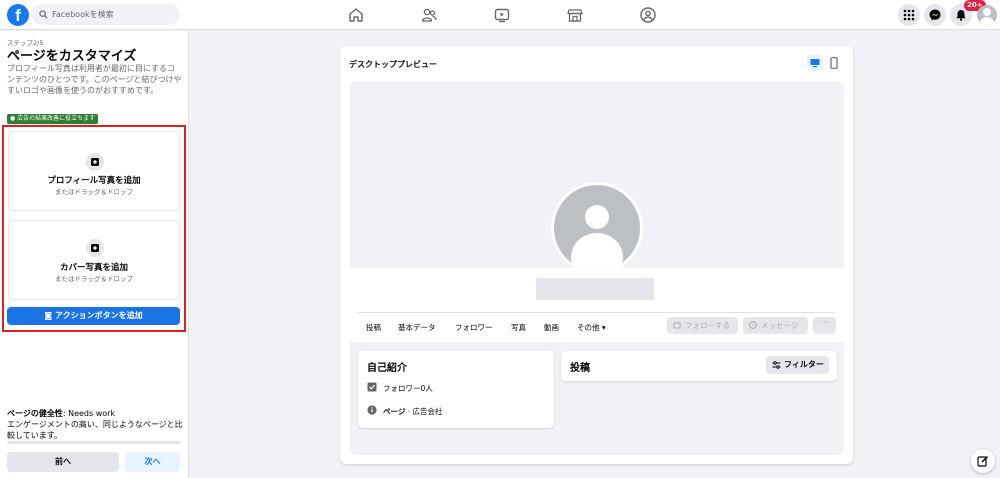 This screenshot has height=478, width=1000. I want to click on menu-button, so click(909, 15).